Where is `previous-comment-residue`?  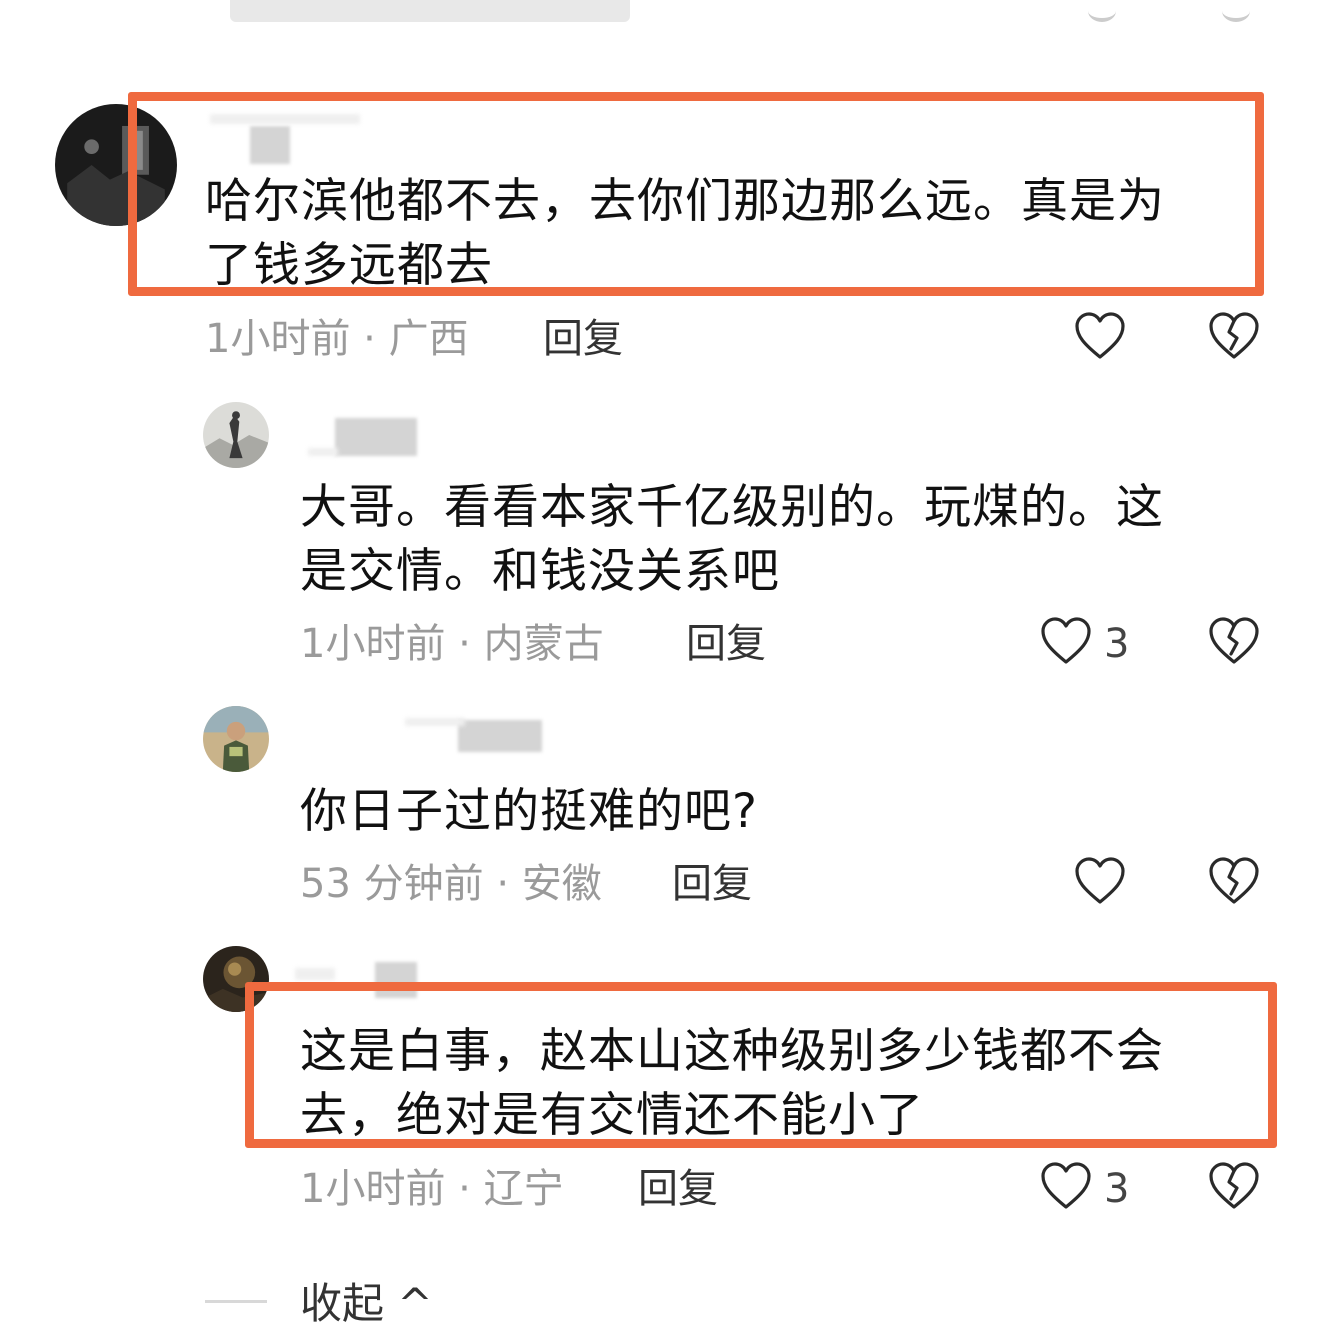
previous-comment-residue is located at coordinates (430, 11).